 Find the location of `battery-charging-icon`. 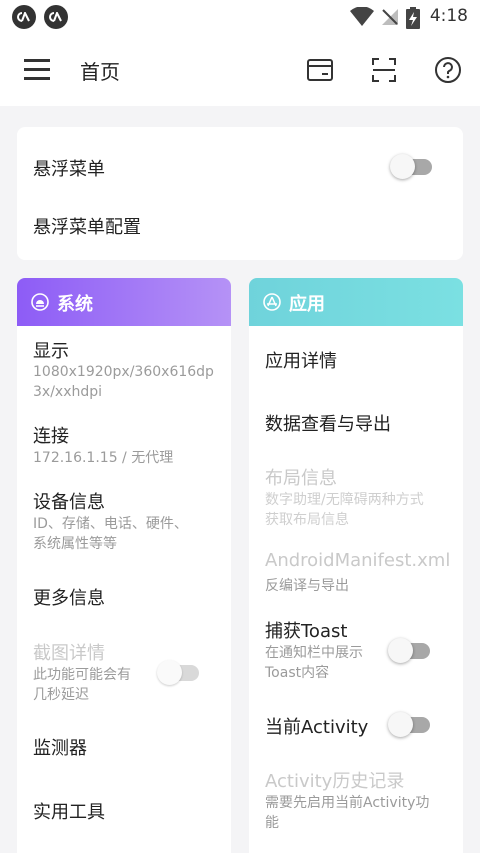

battery-charging-icon is located at coordinates (413, 18).